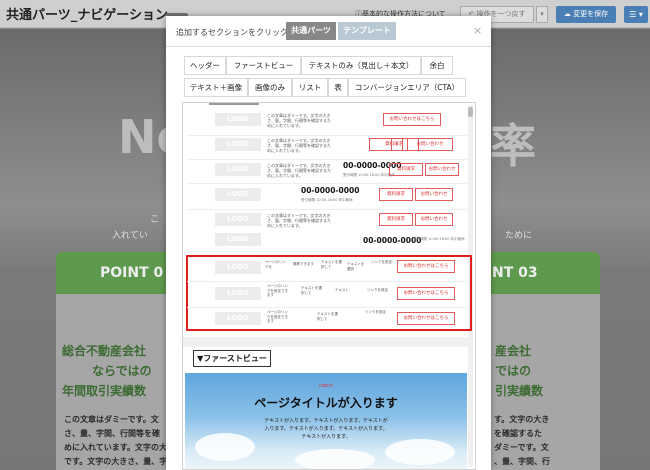  Describe the element at coordinates (338, 87) in the screenshot. I see `category-table: 表` at that location.